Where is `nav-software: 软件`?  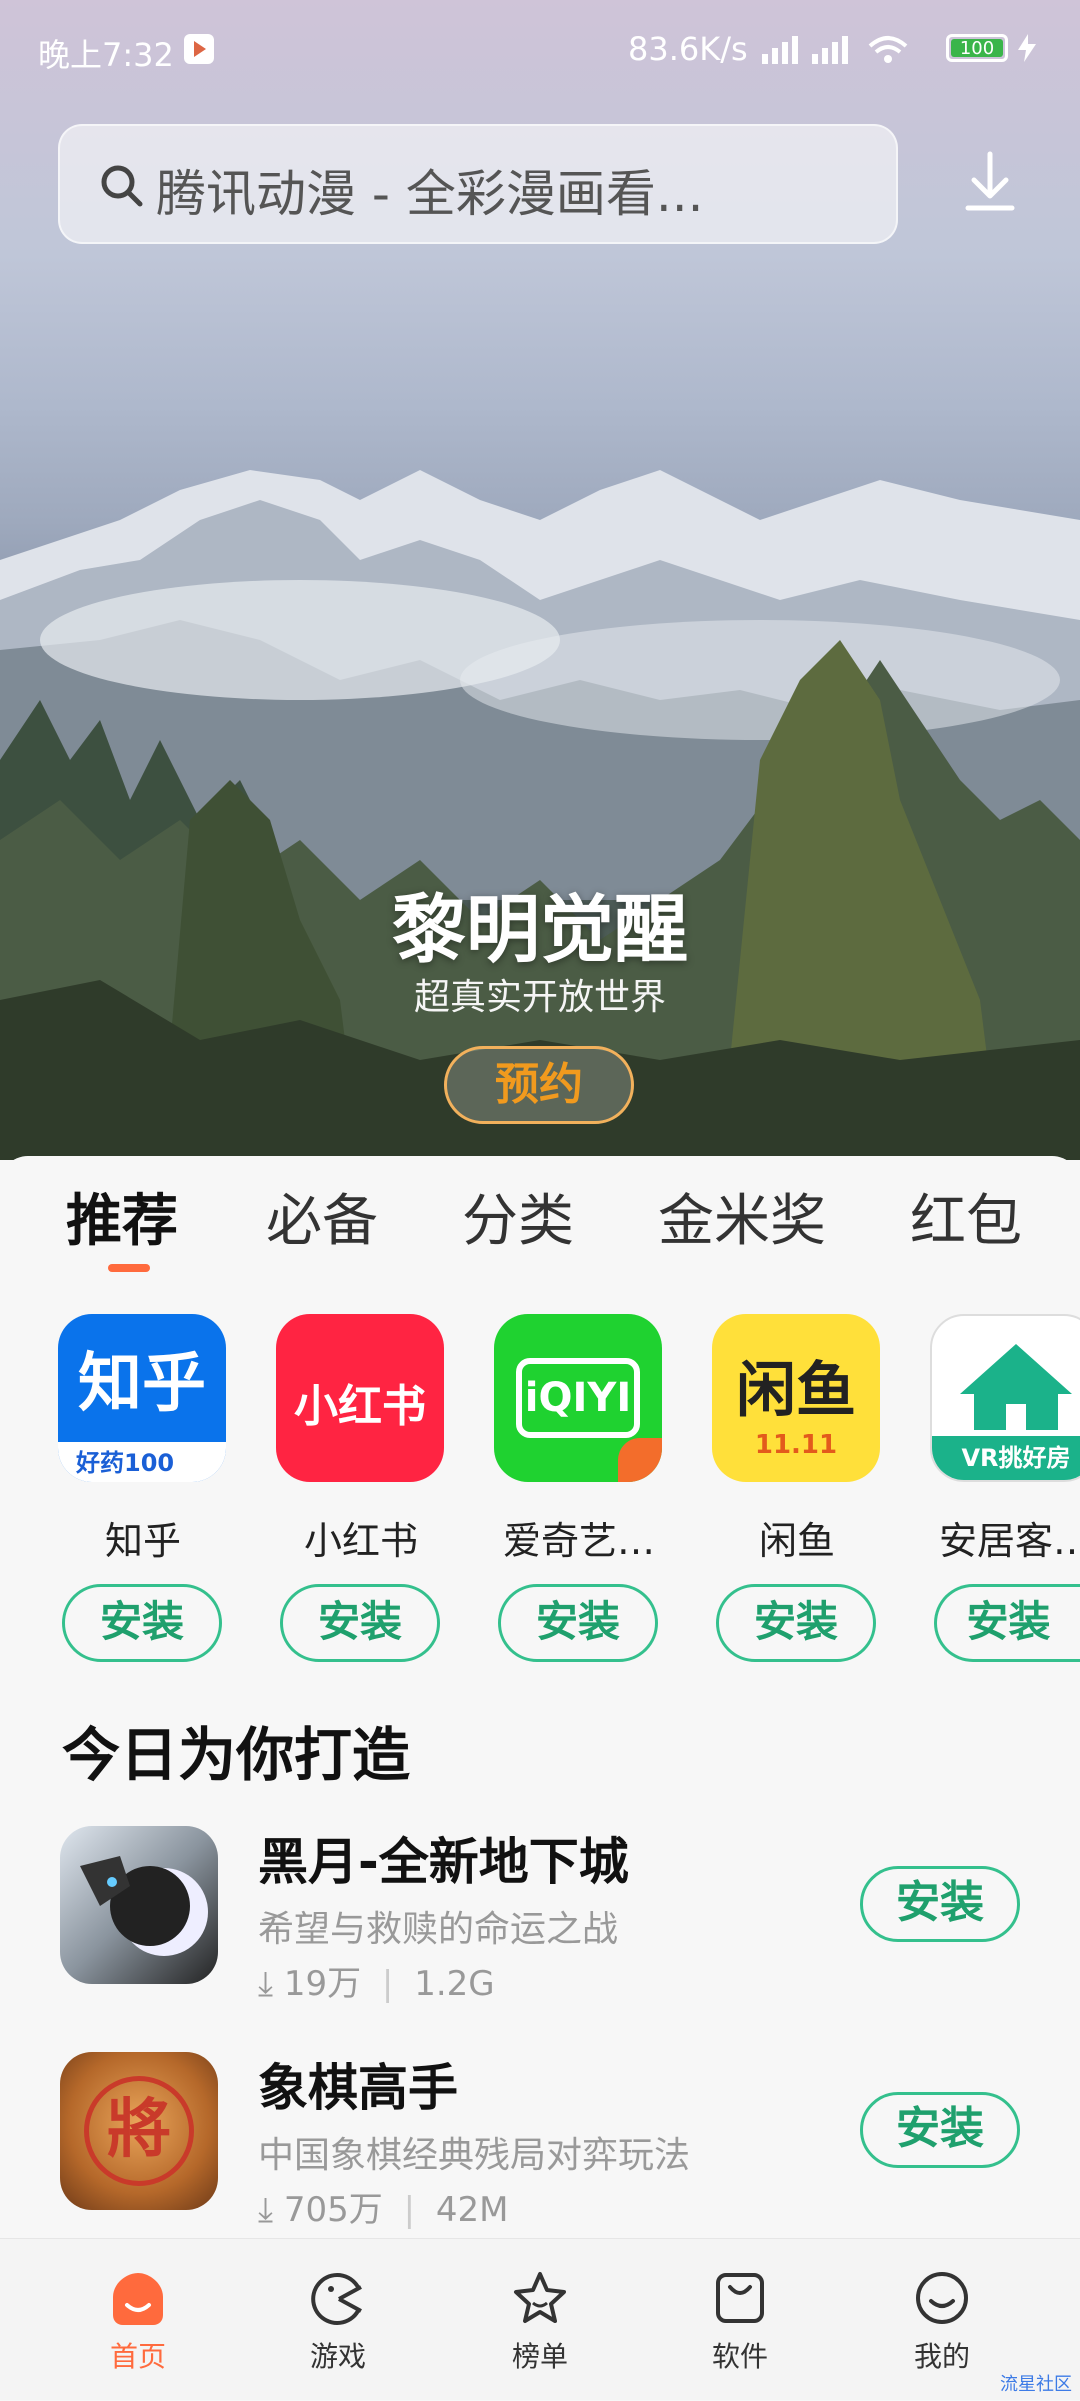 nav-software: 软件 is located at coordinates (740, 2320).